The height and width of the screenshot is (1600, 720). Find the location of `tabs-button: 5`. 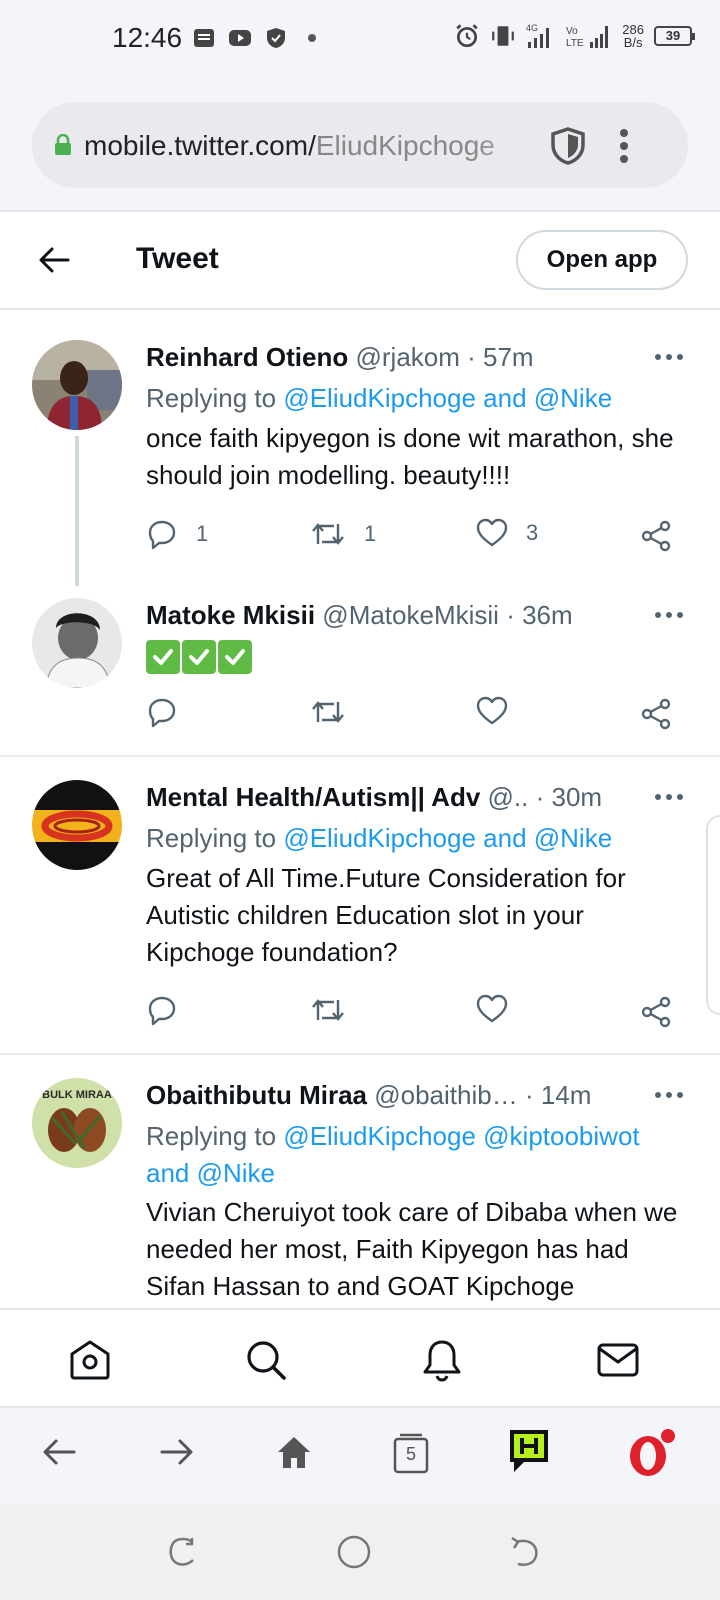

tabs-button: 5 is located at coordinates (411, 1453).